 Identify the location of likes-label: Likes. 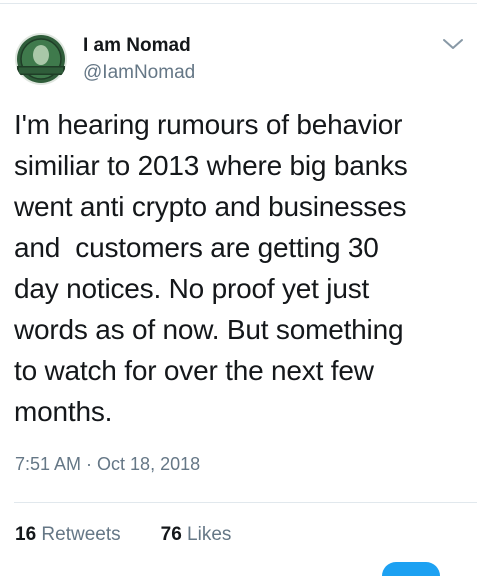
(209, 534).